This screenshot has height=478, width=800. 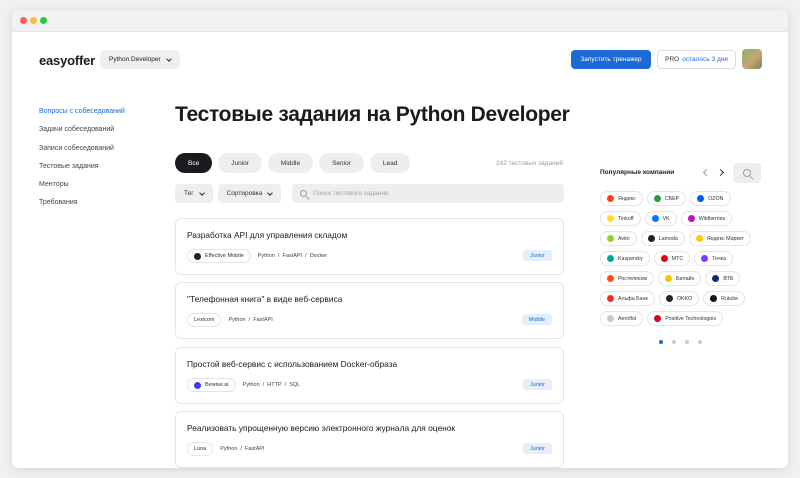 I want to click on page-title: Тестовые задания на Python Developer, so click(x=372, y=114).